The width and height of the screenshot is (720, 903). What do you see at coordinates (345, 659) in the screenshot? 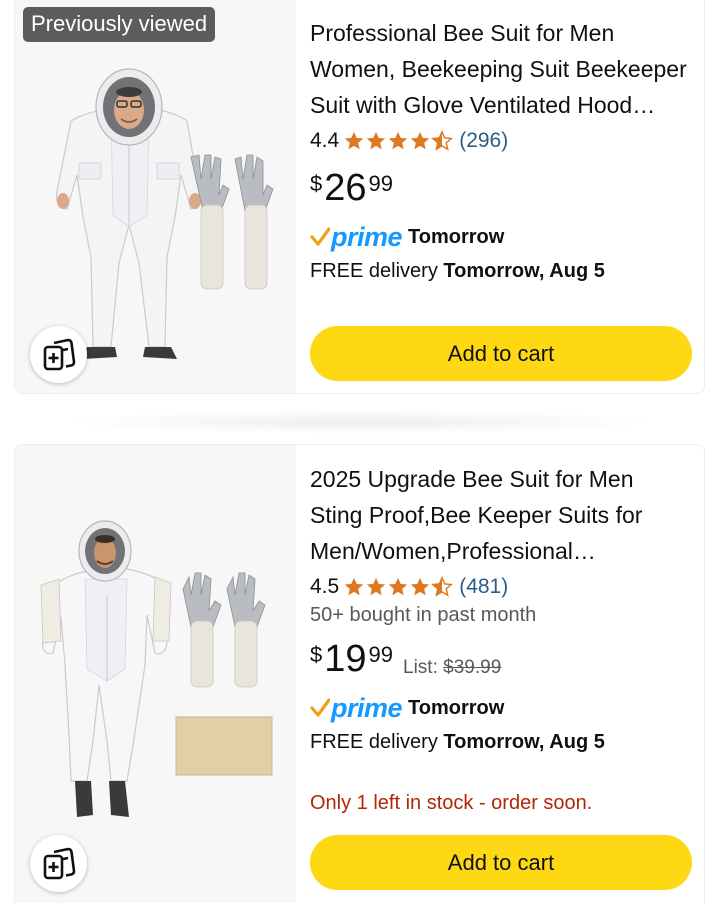
I see `price-whole: 19` at bounding box center [345, 659].